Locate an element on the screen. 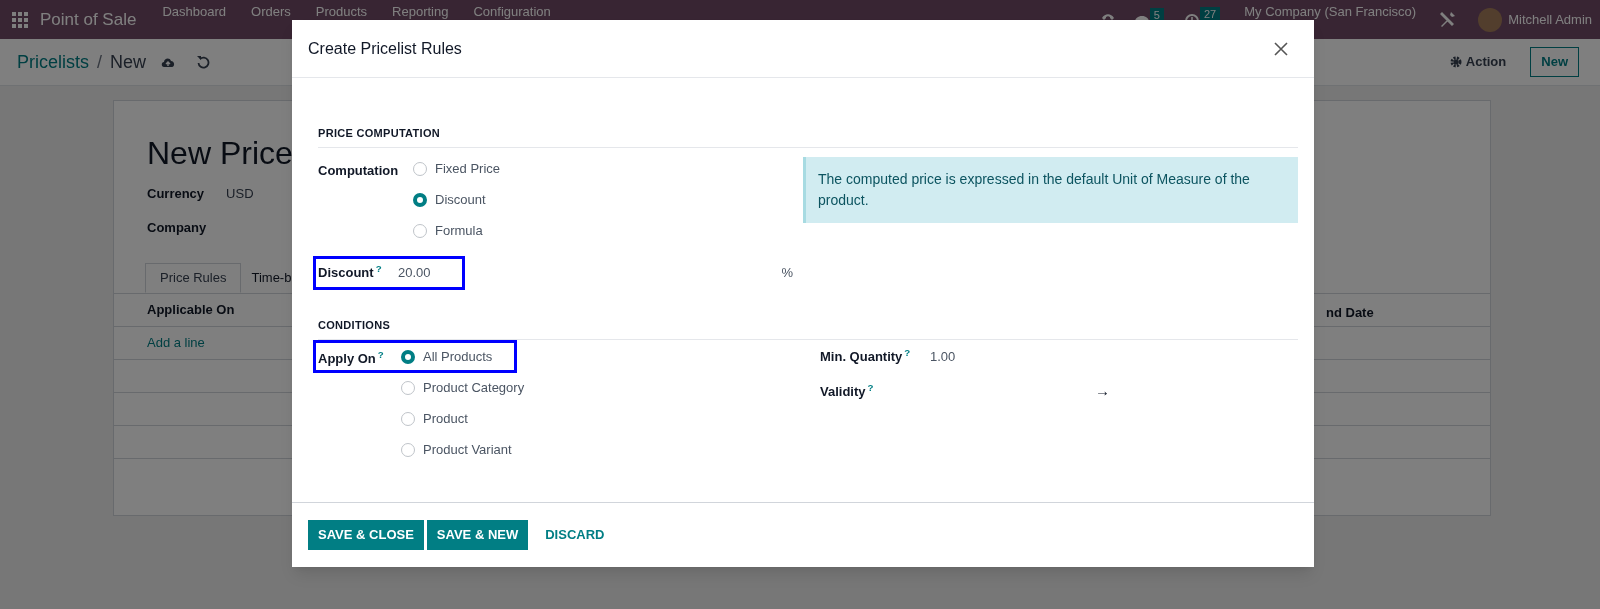 This screenshot has height=609, width=1600. field-value: USD is located at coordinates (240, 194).